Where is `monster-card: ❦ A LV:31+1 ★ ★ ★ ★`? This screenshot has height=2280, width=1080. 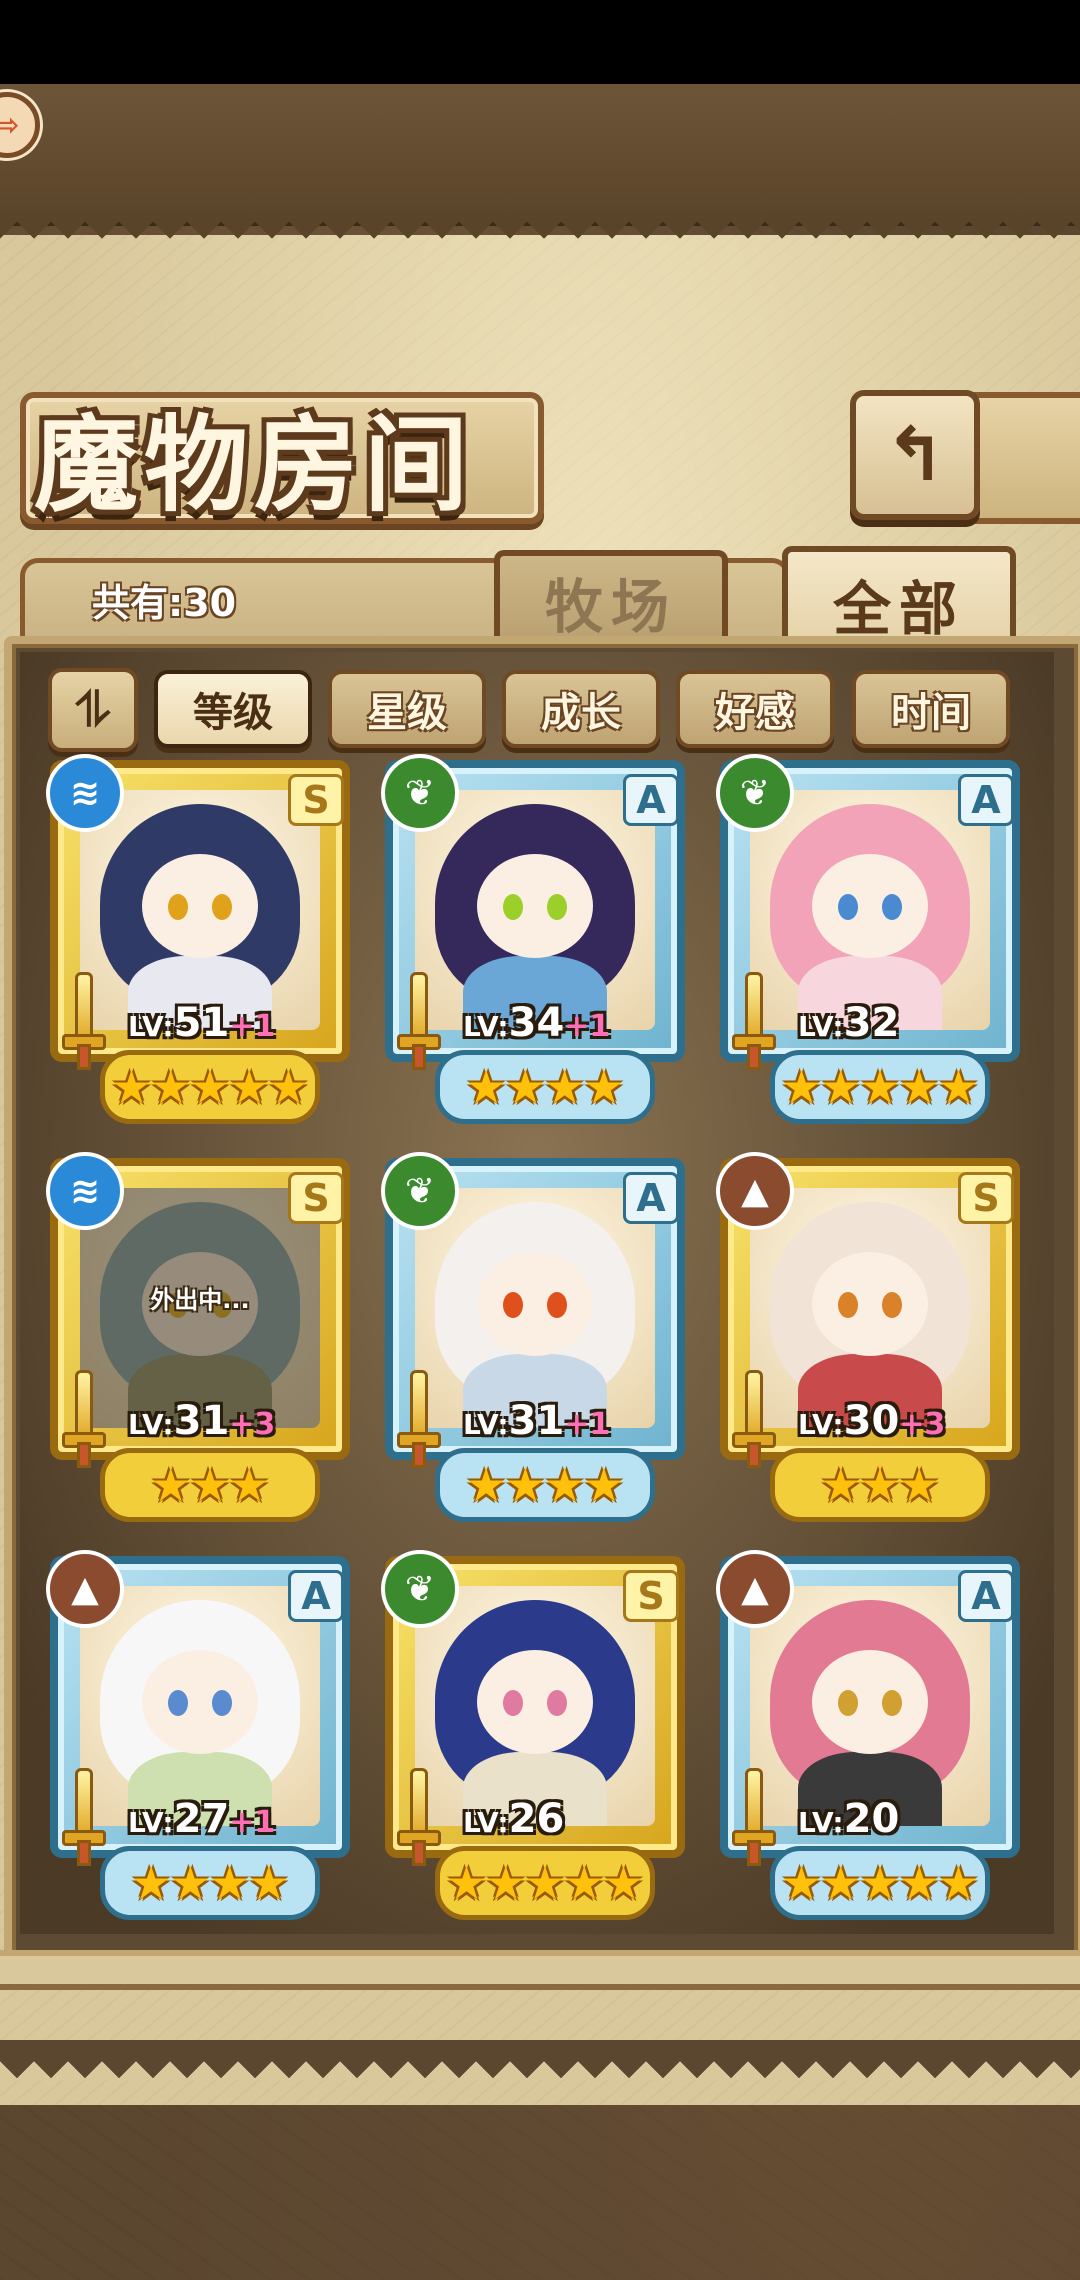 monster-card: ❦ A LV:31+1 ★ ★ ★ ★ is located at coordinates (536, 1337).